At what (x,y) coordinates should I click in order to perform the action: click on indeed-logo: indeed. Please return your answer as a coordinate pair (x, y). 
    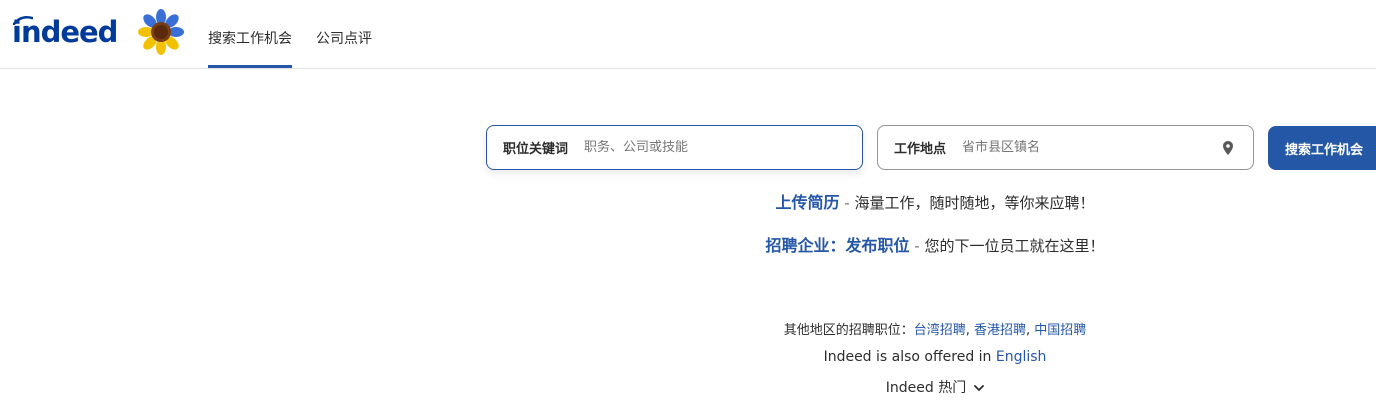
    Looking at the image, I should click on (65, 32).